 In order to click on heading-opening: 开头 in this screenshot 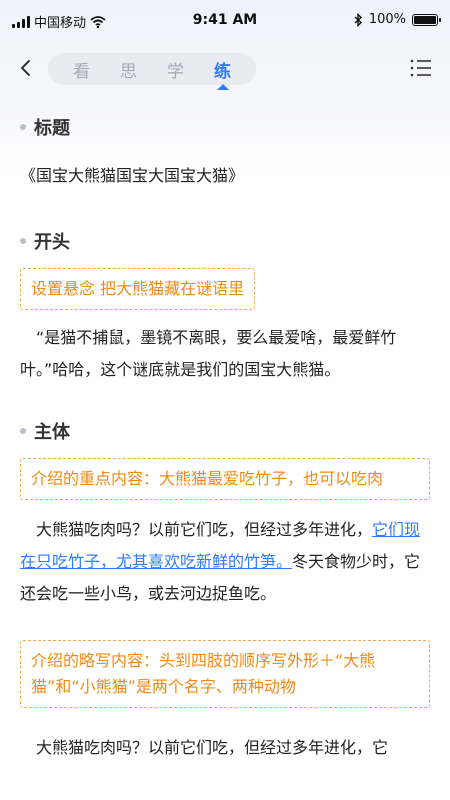, I will do `click(52, 242)`.